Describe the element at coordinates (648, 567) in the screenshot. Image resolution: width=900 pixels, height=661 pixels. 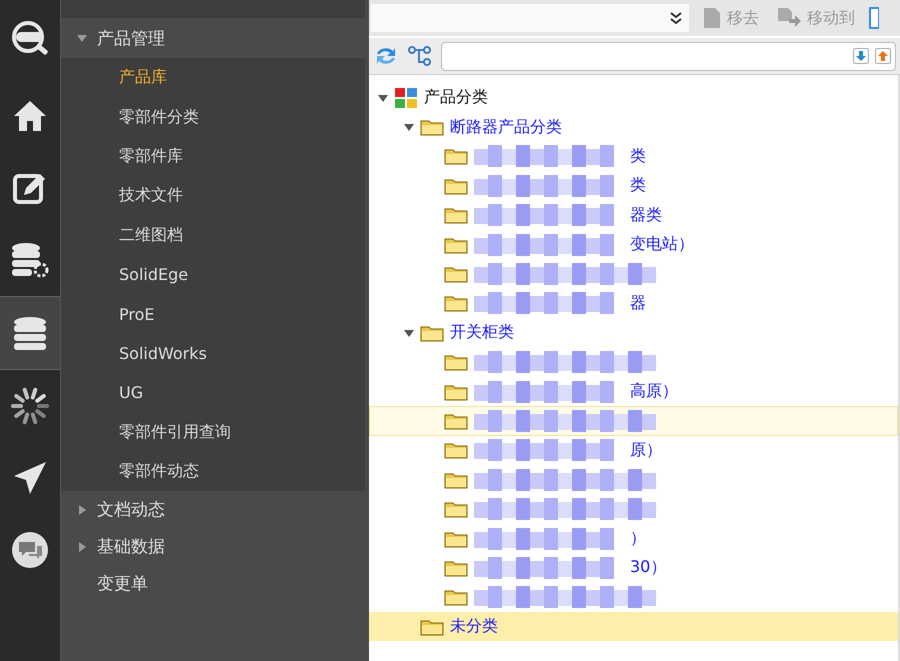
I see `tree-label: 30）` at that location.